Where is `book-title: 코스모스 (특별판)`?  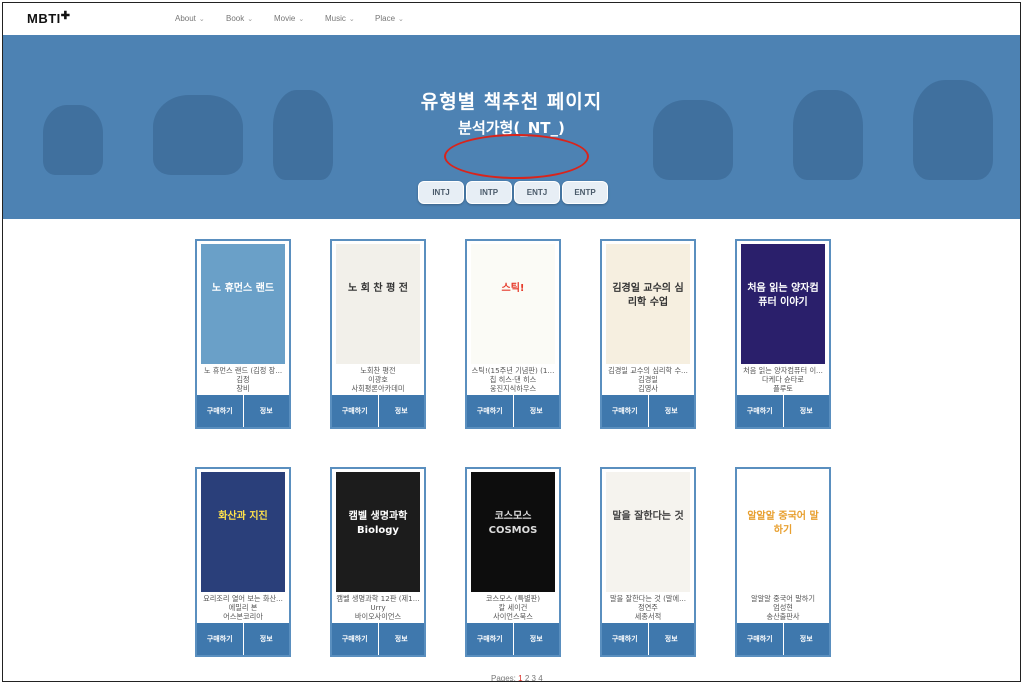 book-title: 코스모스 (특별판) is located at coordinates (513, 598).